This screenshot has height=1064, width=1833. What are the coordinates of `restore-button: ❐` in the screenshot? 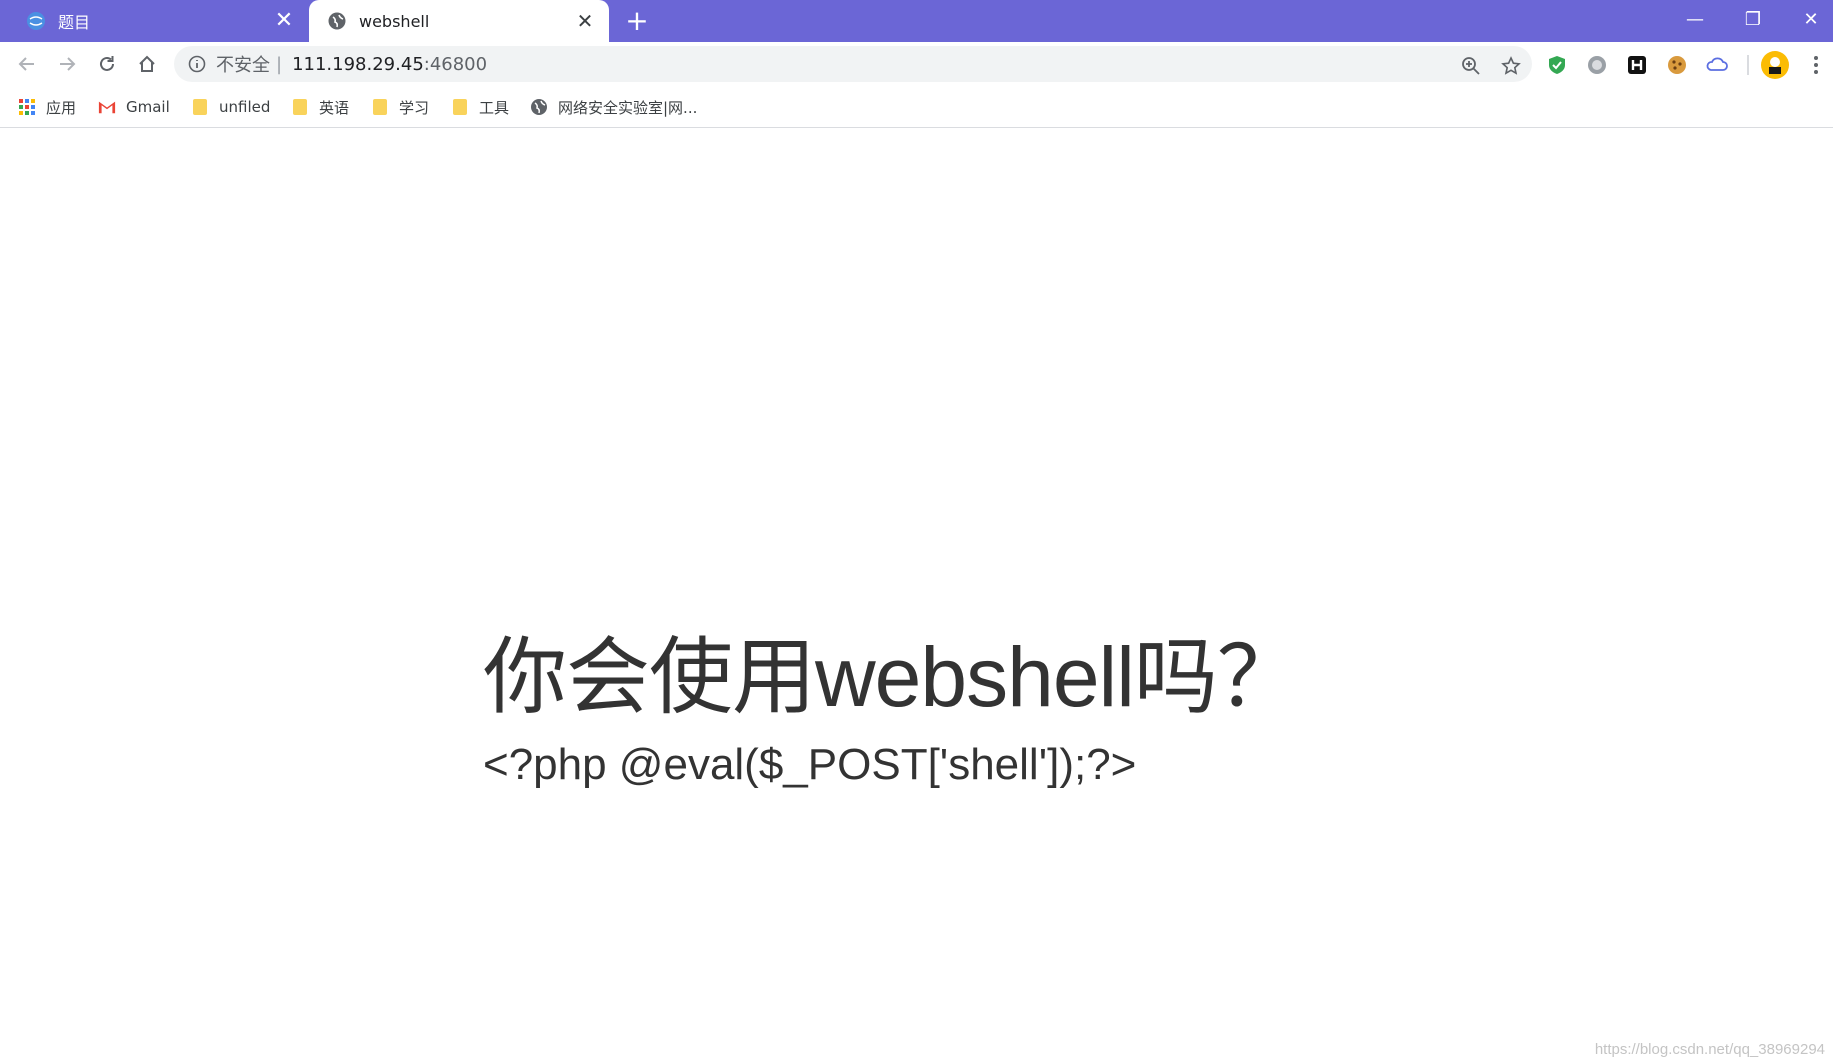 It's located at (1753, 19).